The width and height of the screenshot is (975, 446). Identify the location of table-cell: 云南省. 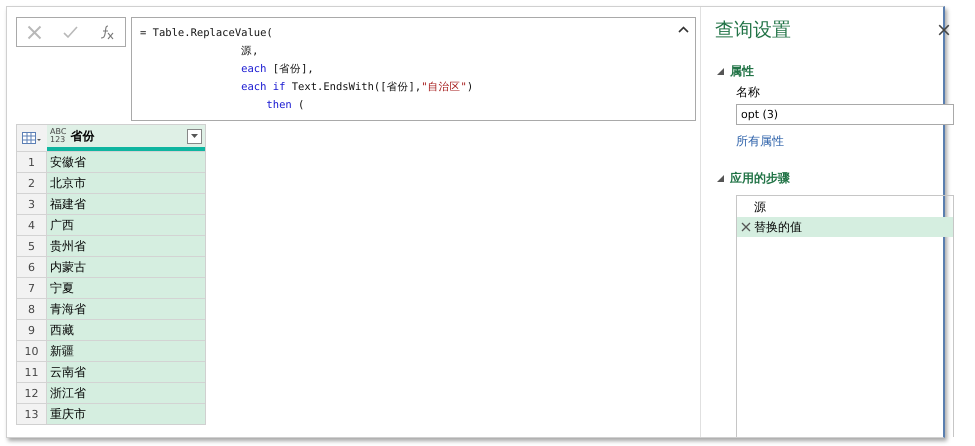
(126, 372).